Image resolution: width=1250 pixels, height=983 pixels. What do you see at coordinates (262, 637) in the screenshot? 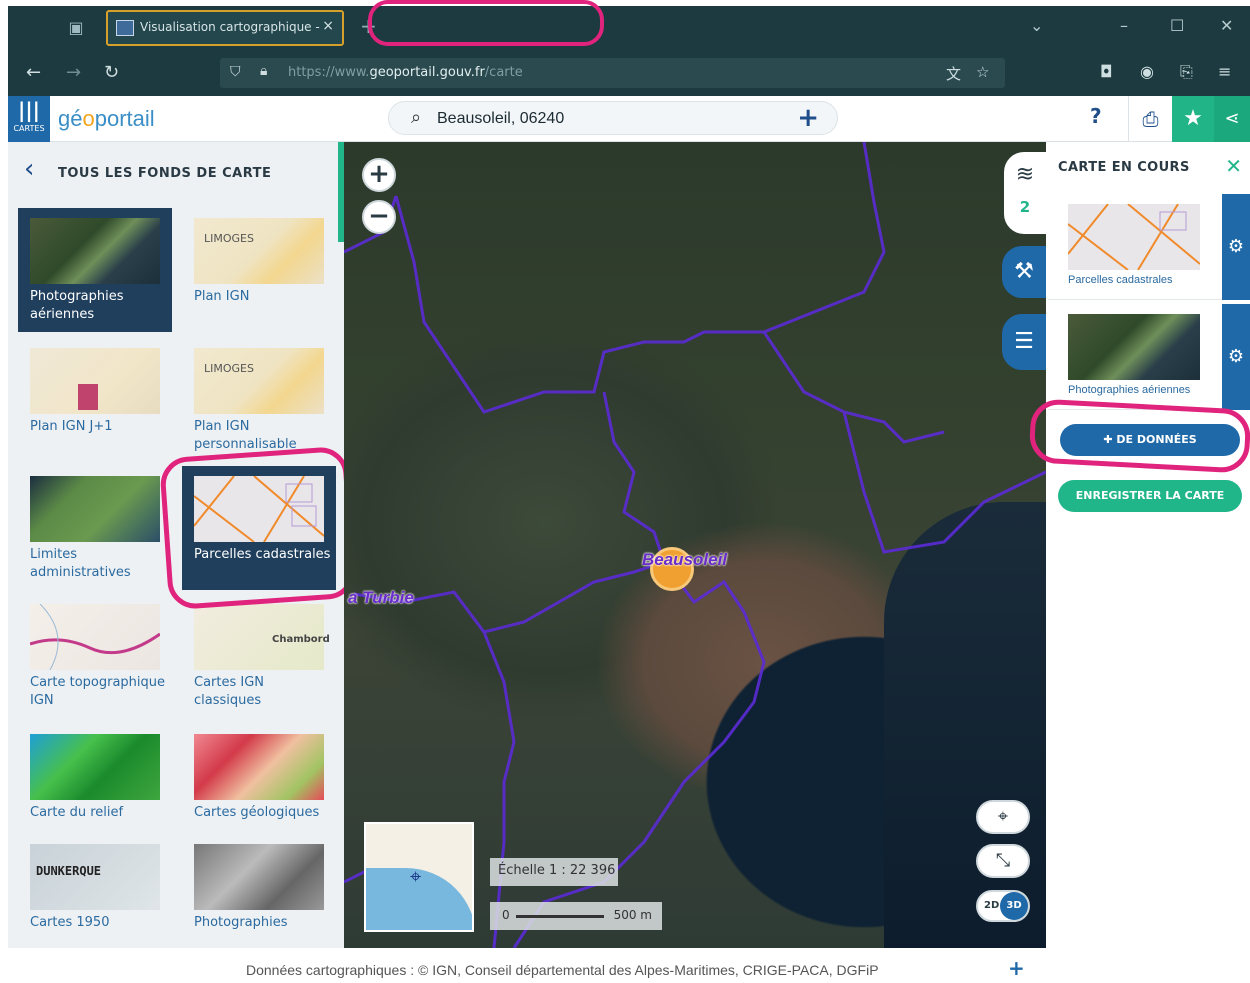
I see `classiques-thumbnail: Chambord` at bounding box center [262, 637].